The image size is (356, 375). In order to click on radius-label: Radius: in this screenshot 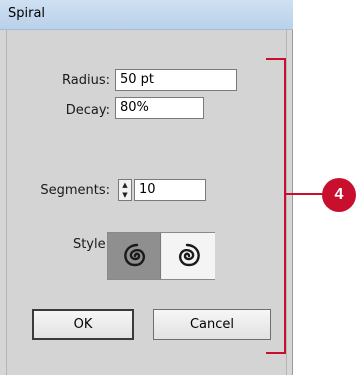, I will do `click(86, 80)`.